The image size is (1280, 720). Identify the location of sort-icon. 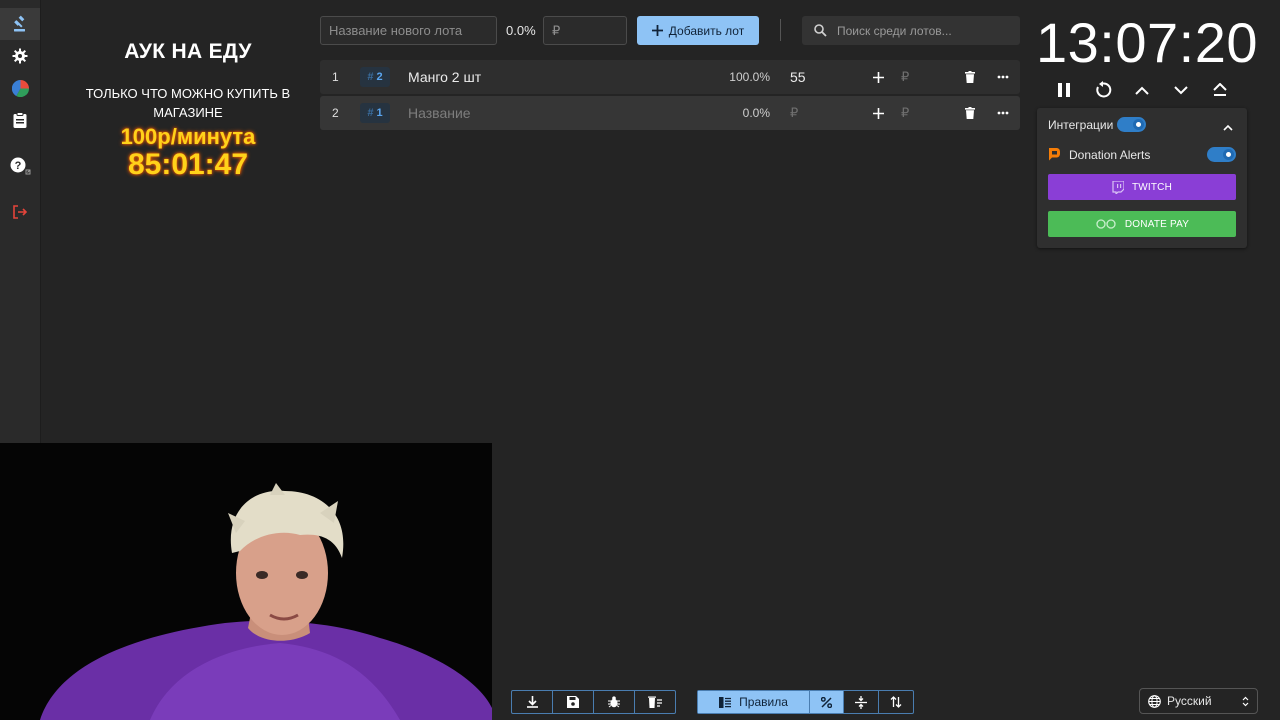
(896, 702).